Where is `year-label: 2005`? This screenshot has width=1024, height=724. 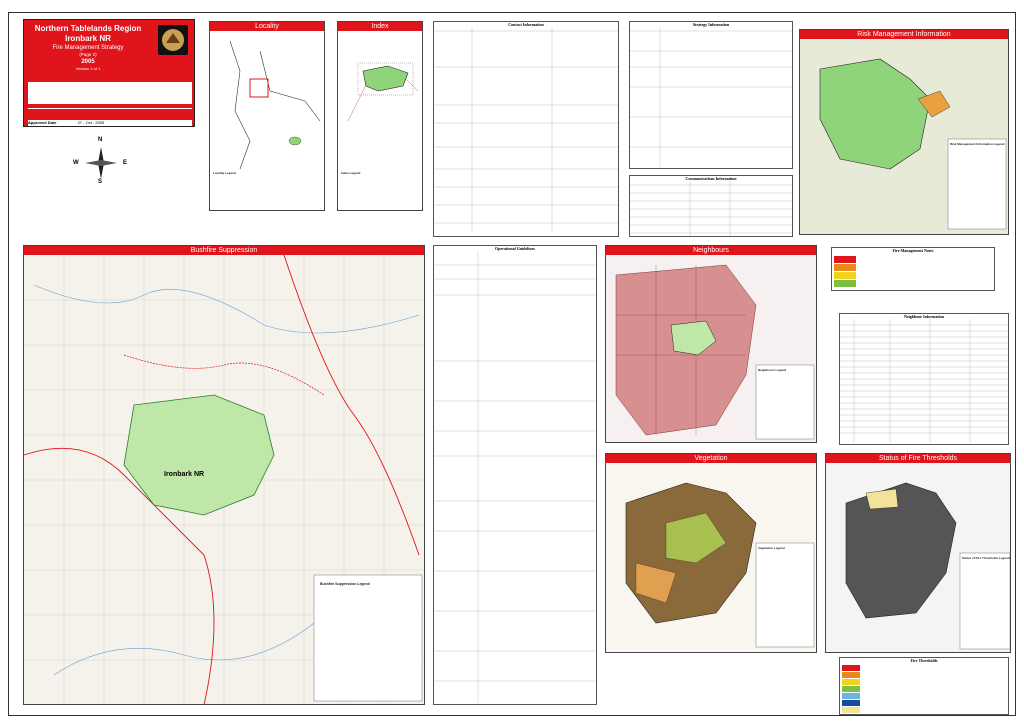 year-label: 2005 is located at coordinates (88, 62).